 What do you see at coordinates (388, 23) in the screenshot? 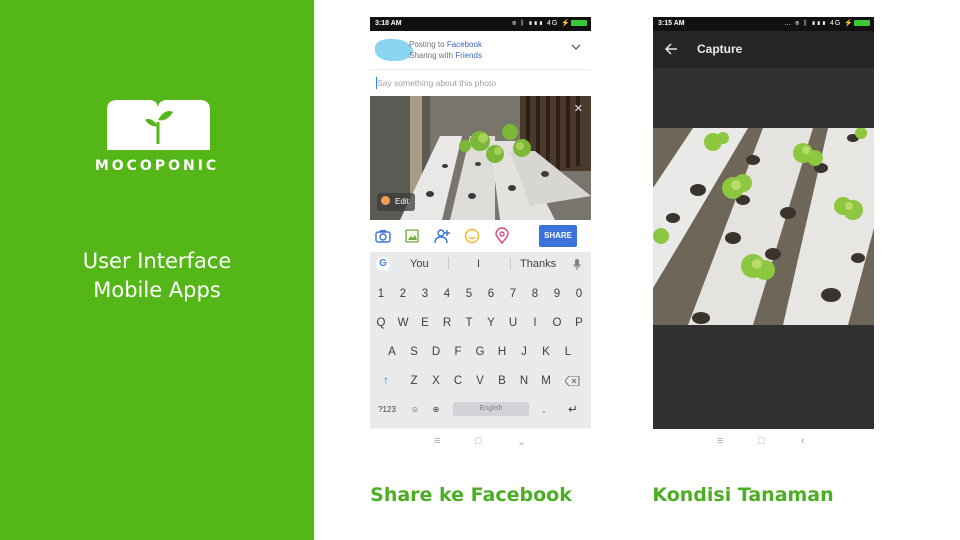
I see `status-time: 3:18 AM` at bounding box center [388, 23].